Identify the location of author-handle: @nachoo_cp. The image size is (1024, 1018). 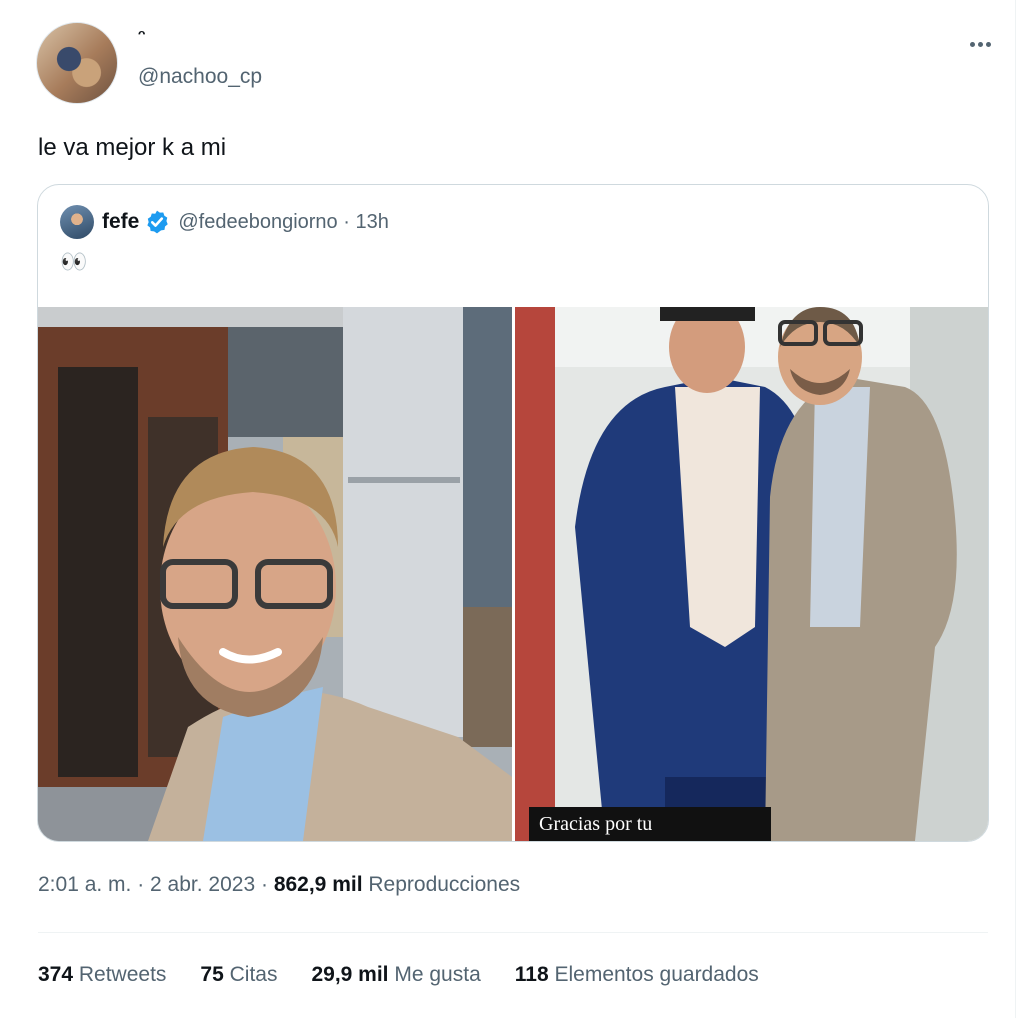
(200, 77).